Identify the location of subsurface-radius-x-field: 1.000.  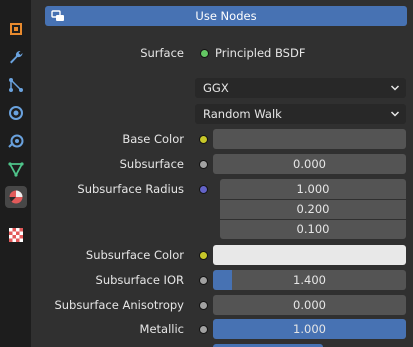
(313, 189).